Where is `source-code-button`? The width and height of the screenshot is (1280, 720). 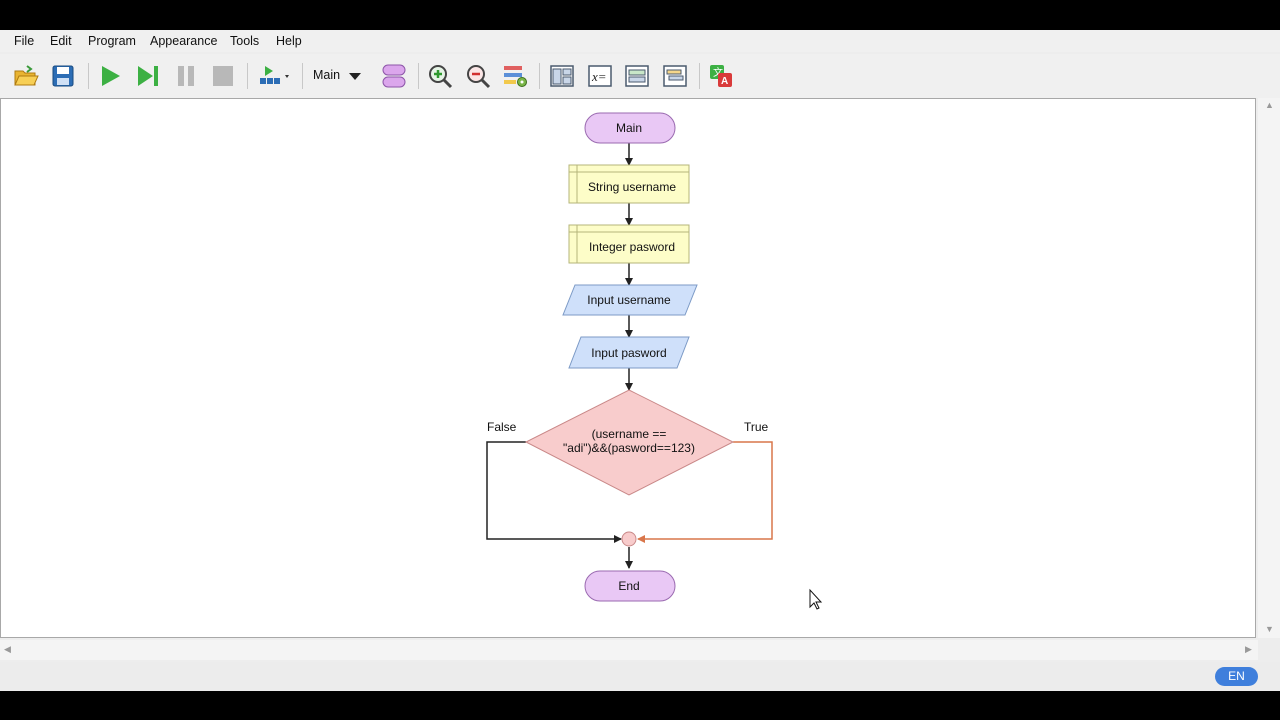
source-code-button is located at coordinates (637, 76).